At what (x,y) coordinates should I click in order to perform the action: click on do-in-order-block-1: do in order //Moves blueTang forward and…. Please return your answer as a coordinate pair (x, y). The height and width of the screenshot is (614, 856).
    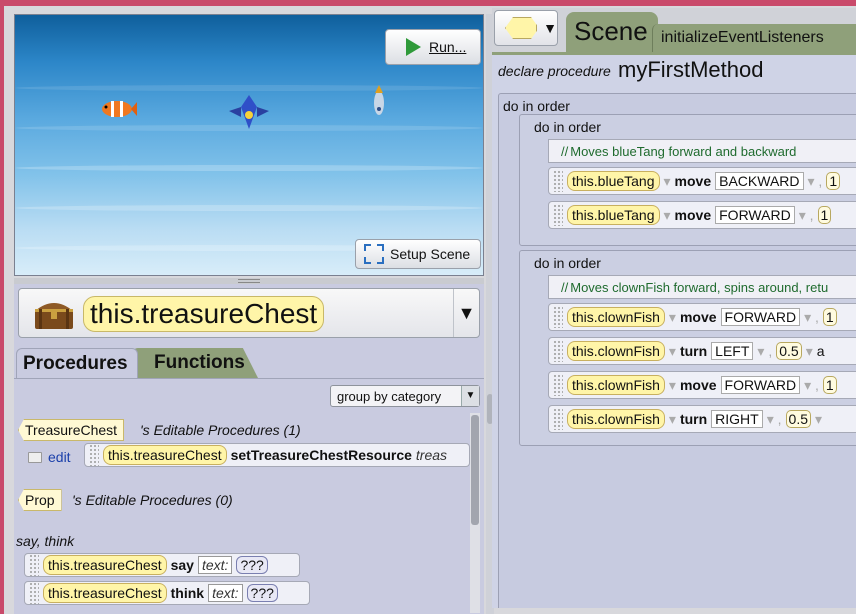
    Looking at the image, I should click on (687, 180).